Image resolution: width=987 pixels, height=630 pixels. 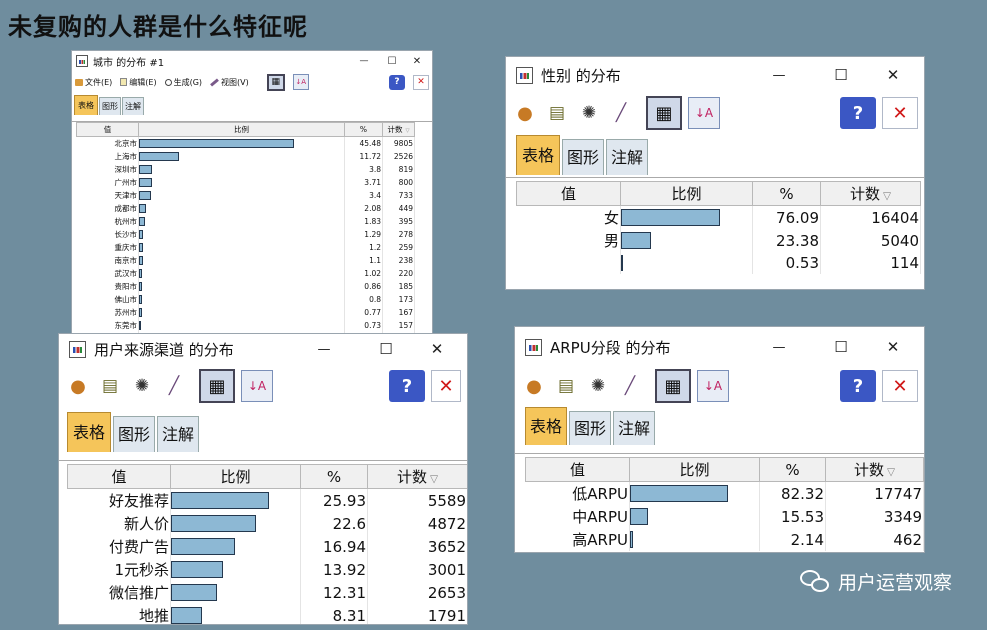 I want to click on table-row: 好友推荐 25.93 5589, so click(x=267, y=500).